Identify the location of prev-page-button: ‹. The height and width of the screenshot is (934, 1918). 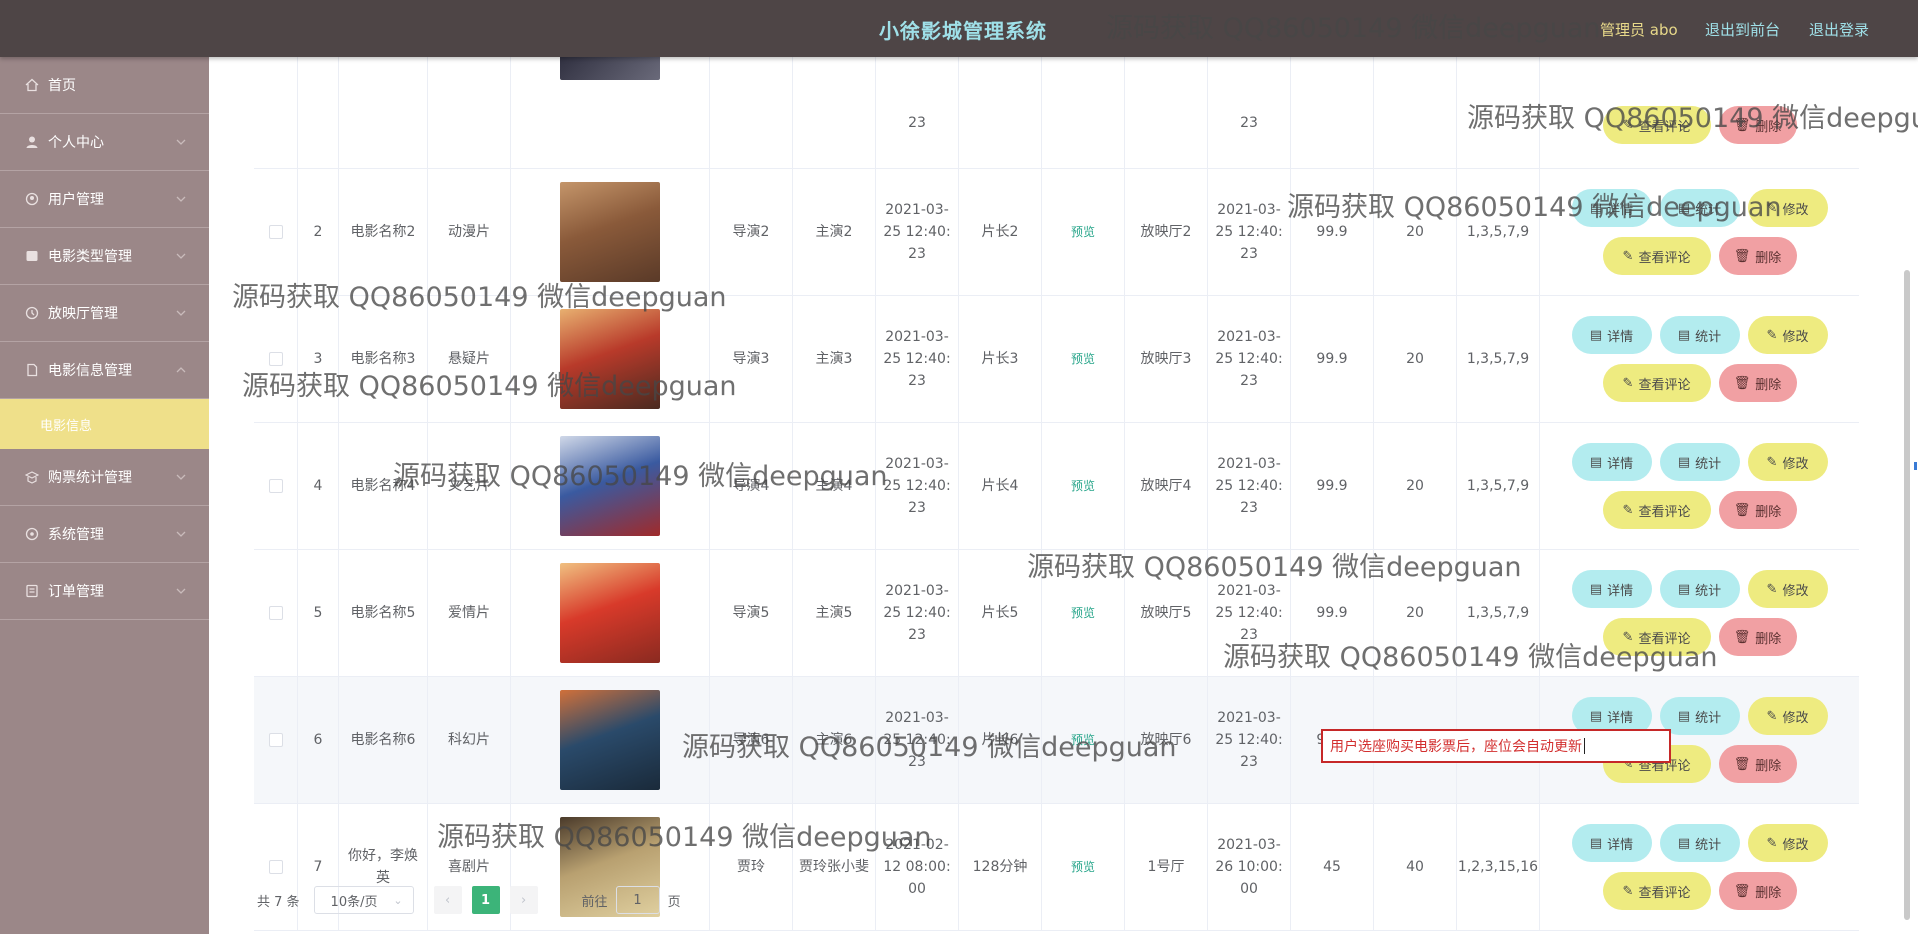
(447, 900).